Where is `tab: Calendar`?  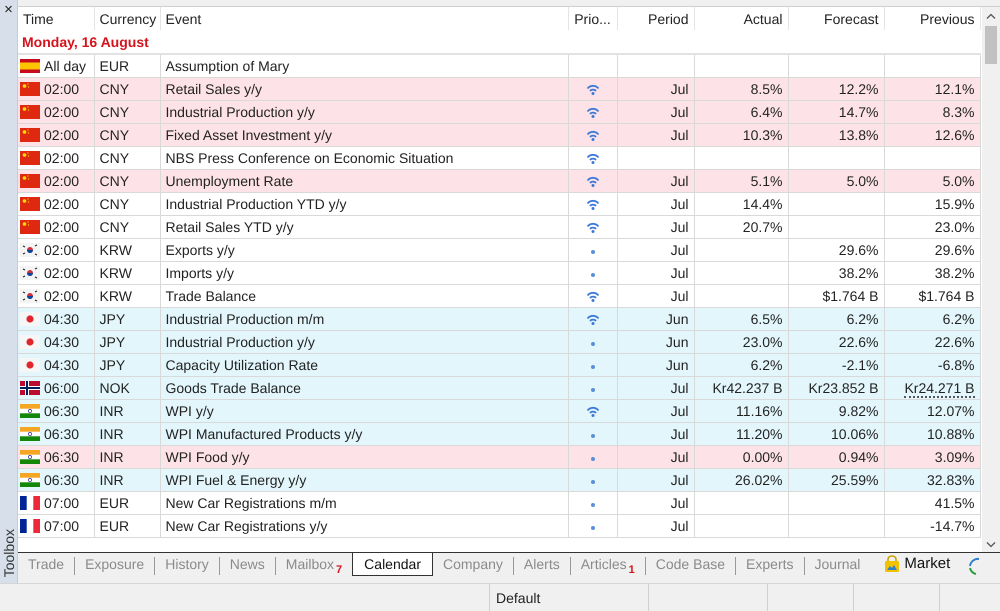
tab: Calendar is located at coordinates (392, 564).